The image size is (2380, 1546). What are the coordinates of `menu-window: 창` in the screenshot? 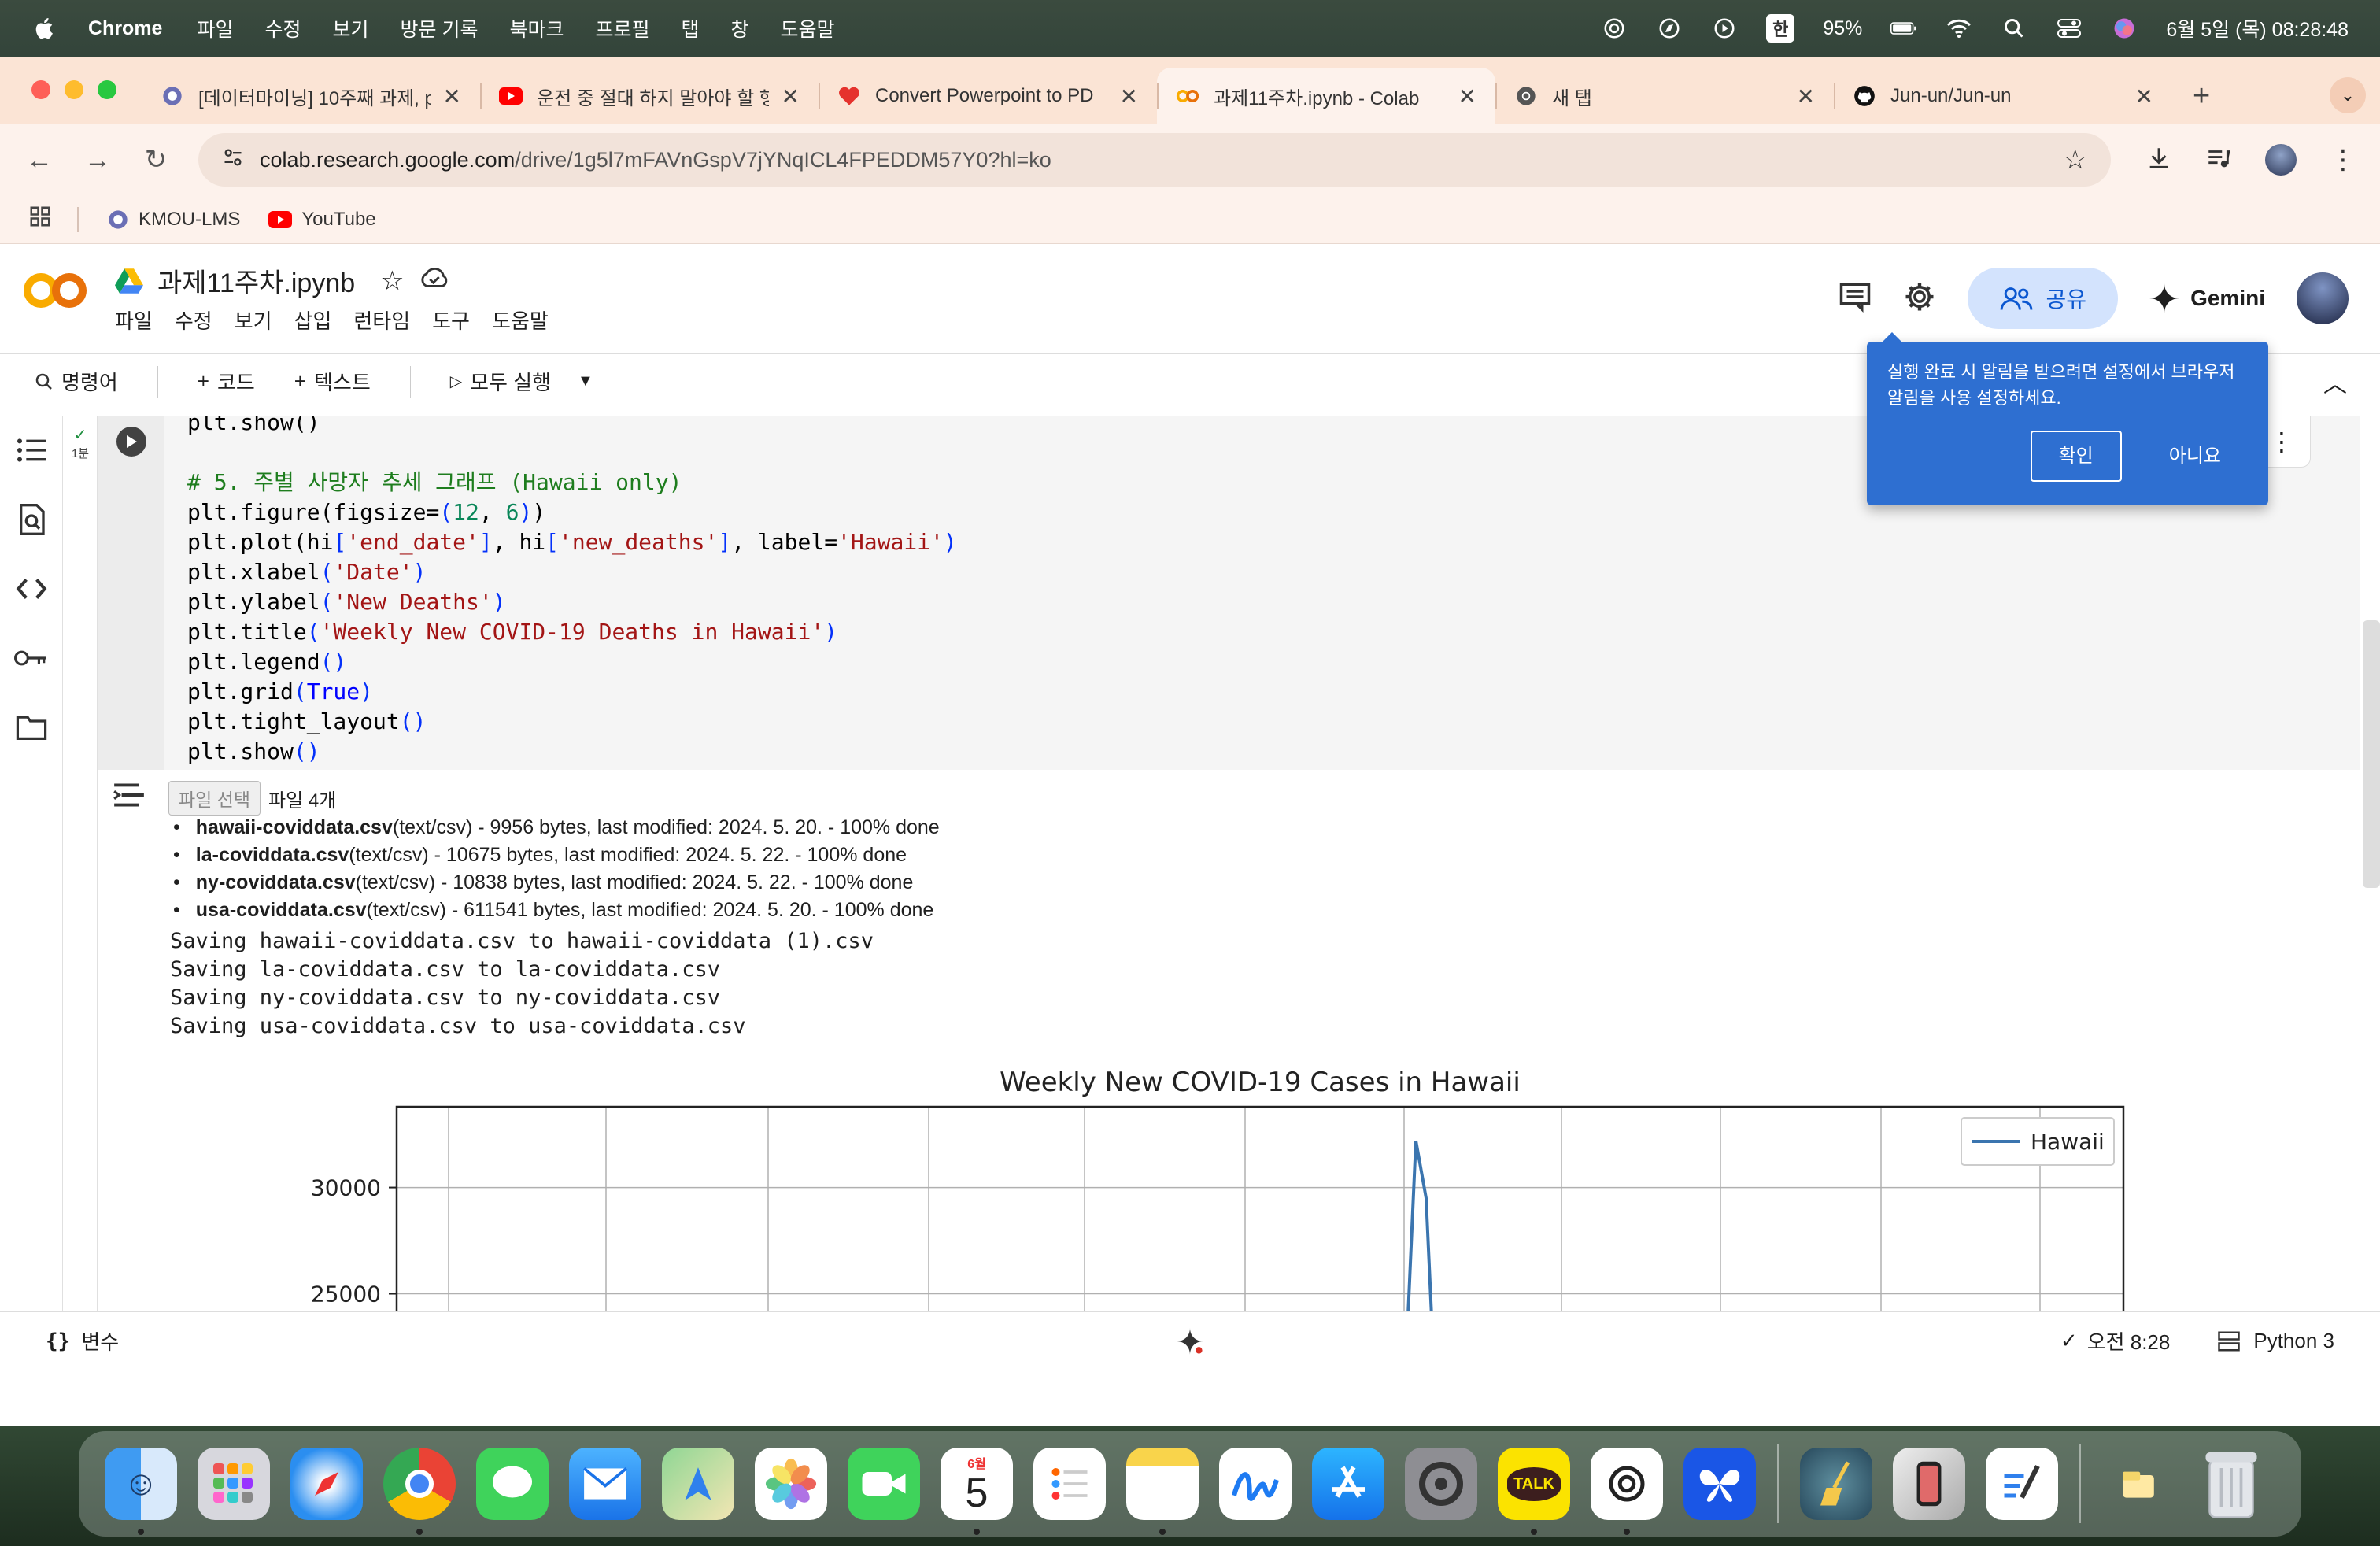 It's located at (740, 28).